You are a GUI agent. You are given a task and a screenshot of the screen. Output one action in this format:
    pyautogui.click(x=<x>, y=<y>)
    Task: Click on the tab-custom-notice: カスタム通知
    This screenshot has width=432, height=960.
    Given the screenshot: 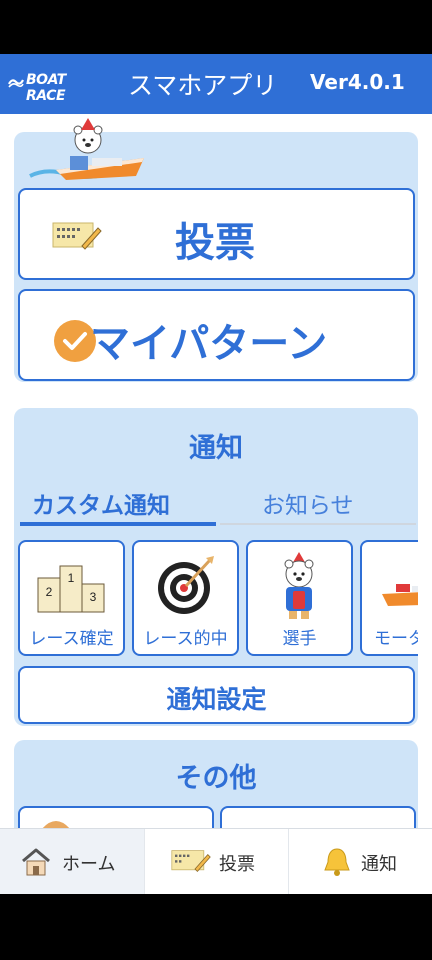 What is the action you would take?
    pyautogui.click(x=101, y=505)
    